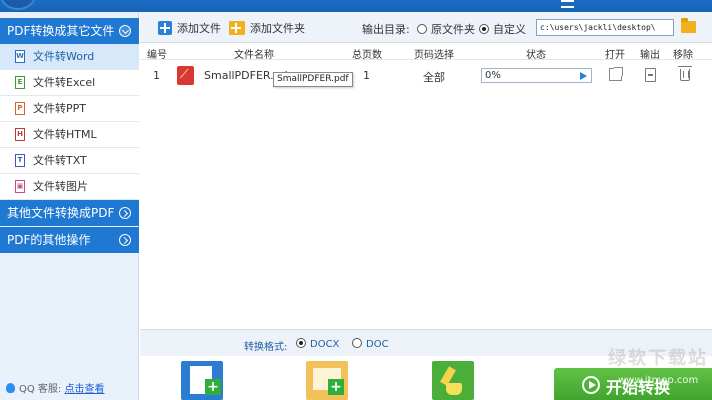  What do you see at coordinates (266, 347) in the screenshot?
I see `format-label: 转换格式:` at bounding box center [266, 347].